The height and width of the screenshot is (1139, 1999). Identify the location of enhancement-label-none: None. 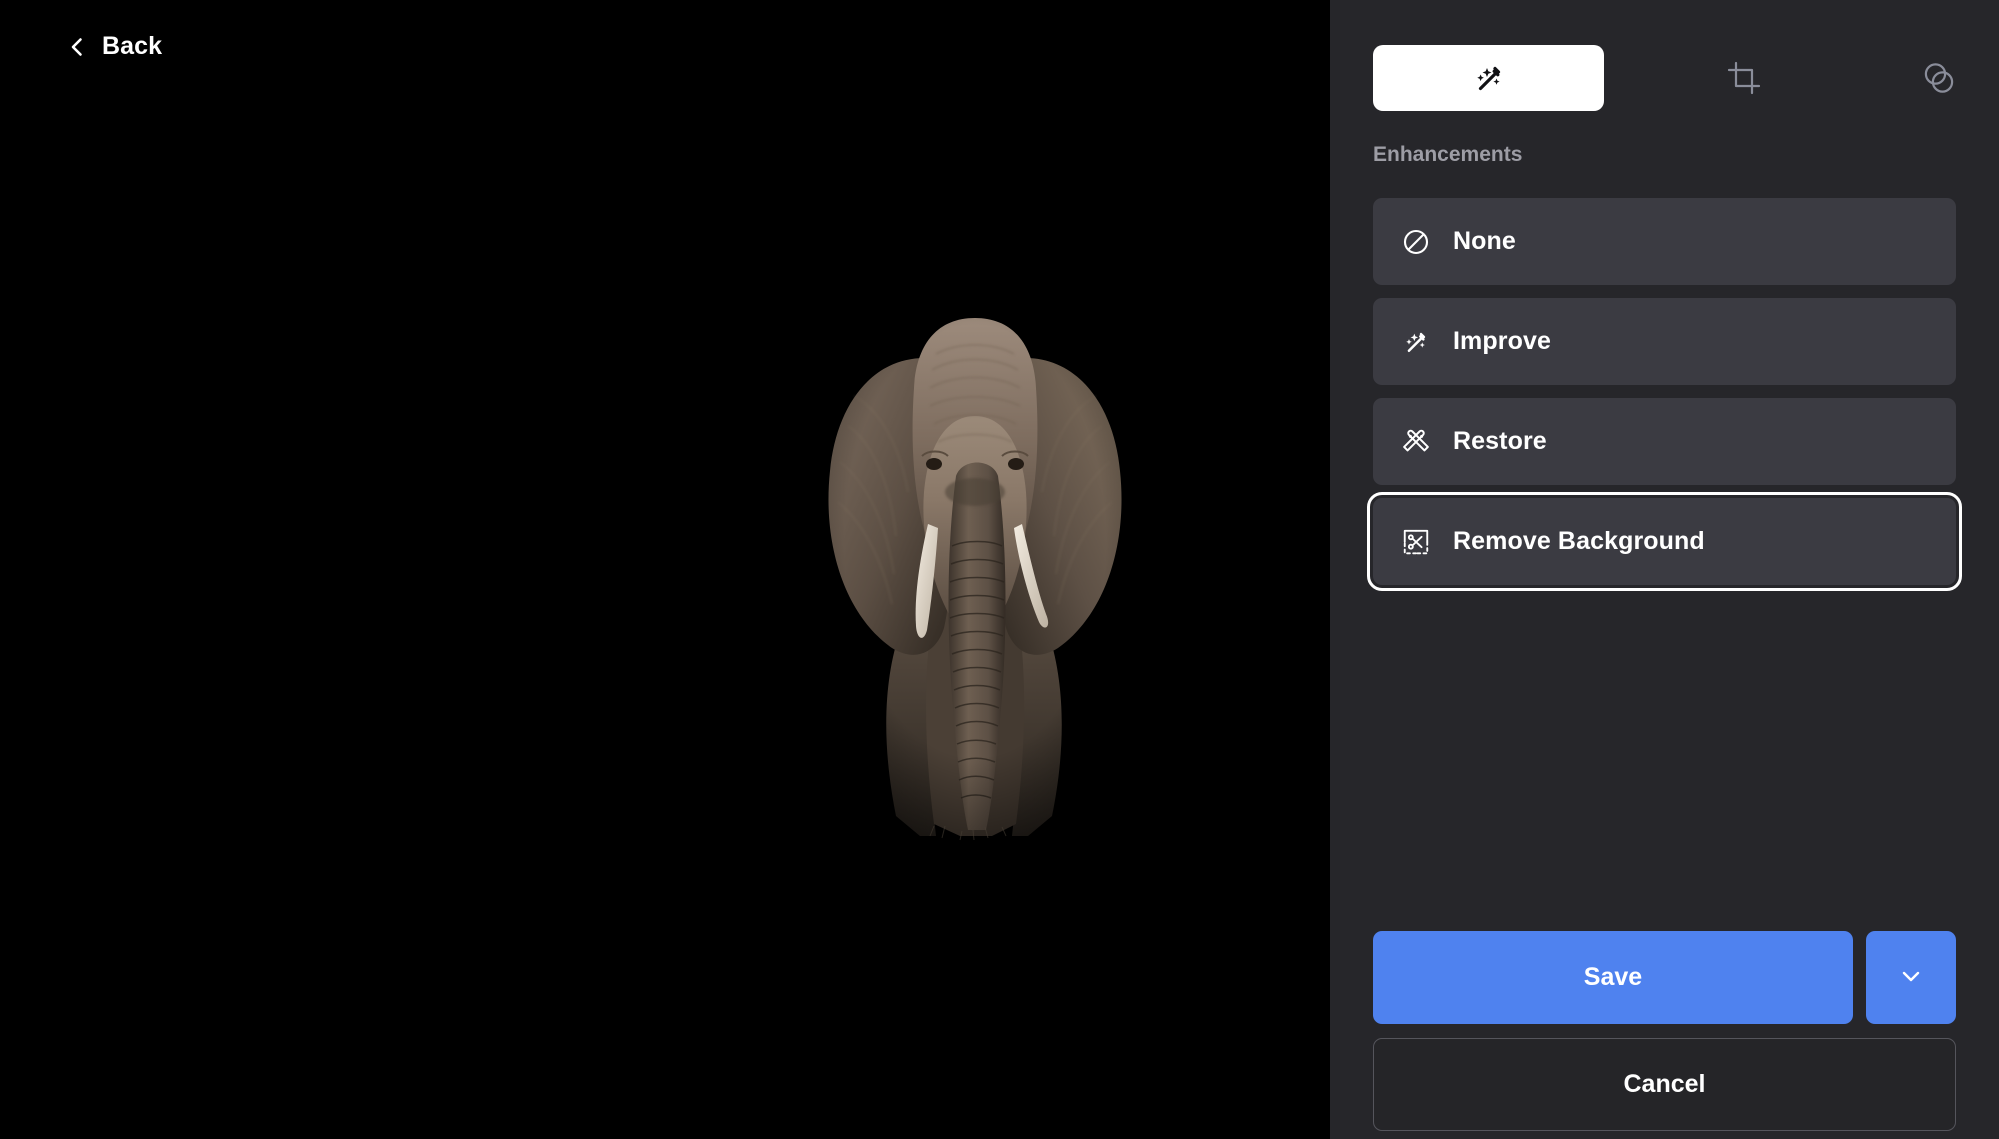
(1484, 241).